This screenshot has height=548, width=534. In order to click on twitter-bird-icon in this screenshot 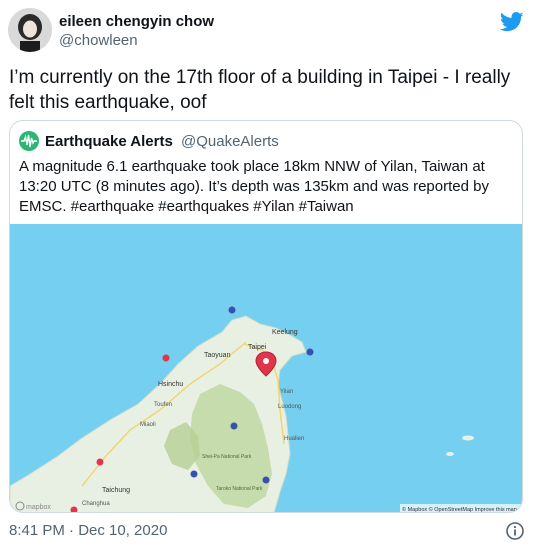, I will do `click(511, 22)`.